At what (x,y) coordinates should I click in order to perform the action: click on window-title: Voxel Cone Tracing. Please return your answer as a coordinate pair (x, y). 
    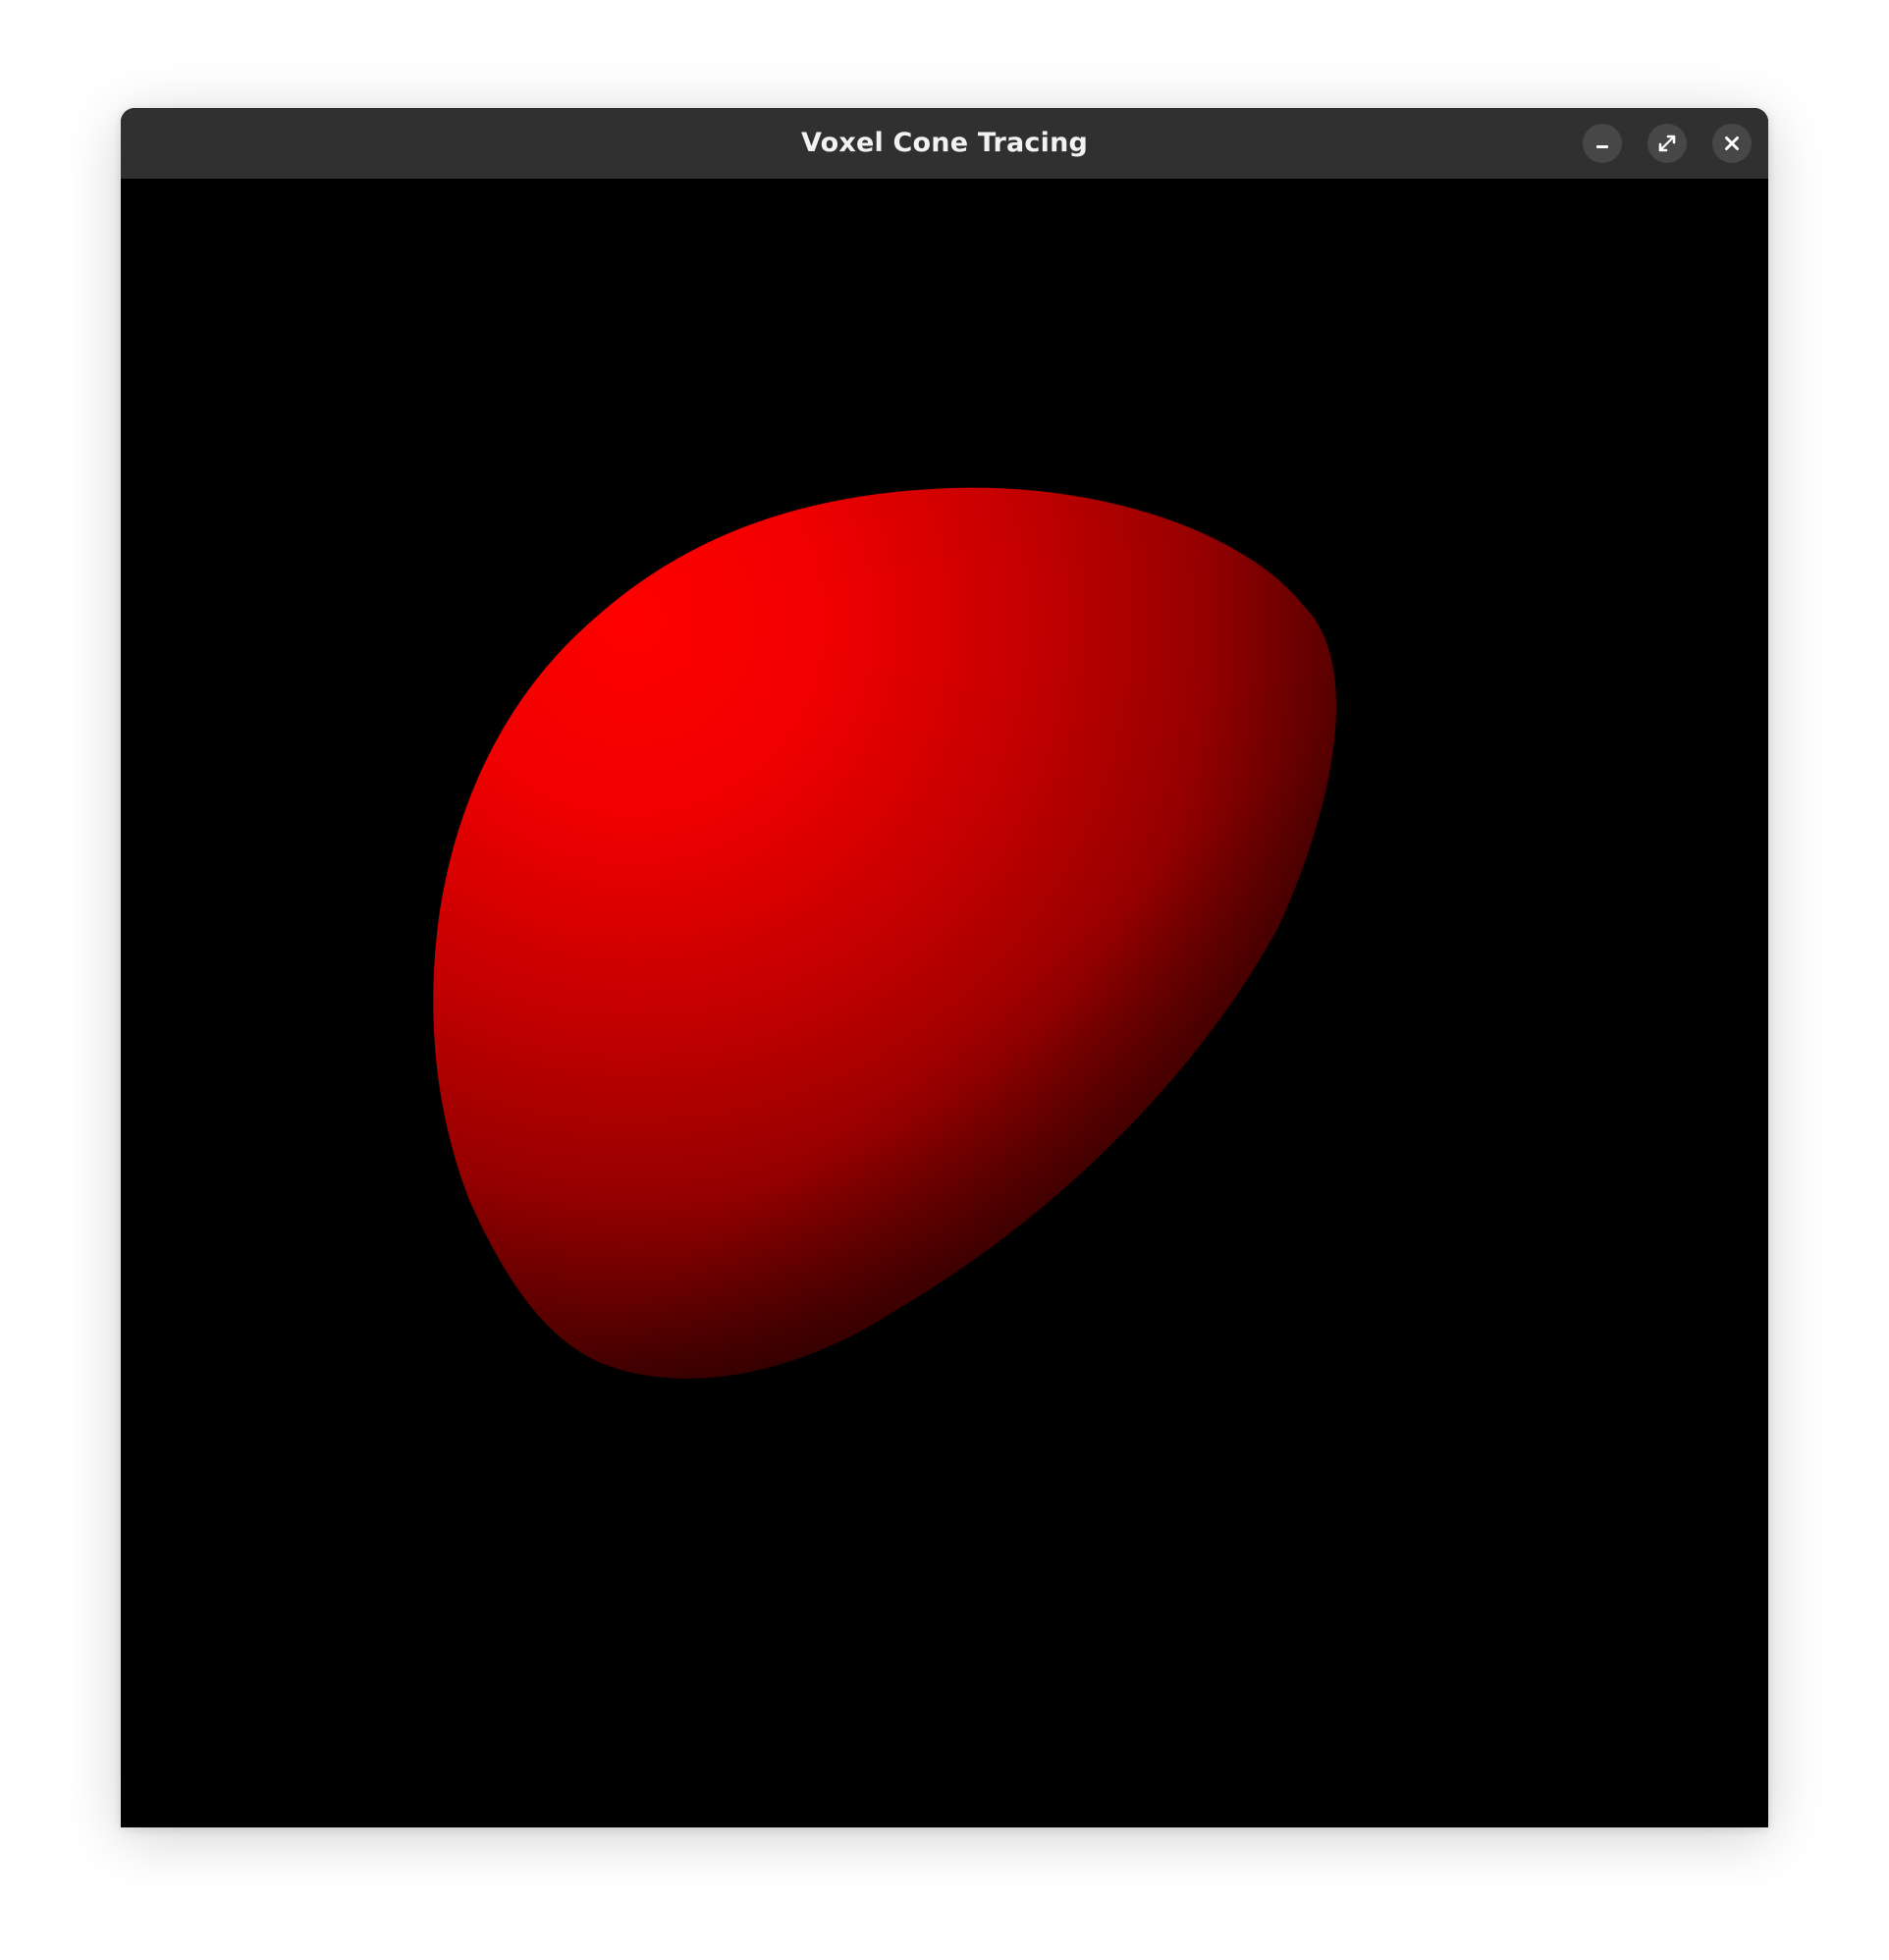
    Looking at the image, I should click on (944, 143).